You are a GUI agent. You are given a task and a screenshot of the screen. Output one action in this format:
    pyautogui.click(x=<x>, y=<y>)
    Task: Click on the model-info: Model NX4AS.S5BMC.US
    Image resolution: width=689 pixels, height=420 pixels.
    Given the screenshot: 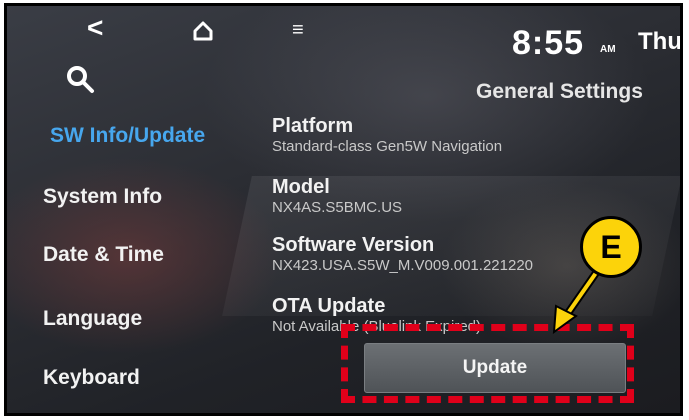 What is the action you would take?
    pyautogui.click(x=467, y=196)
    